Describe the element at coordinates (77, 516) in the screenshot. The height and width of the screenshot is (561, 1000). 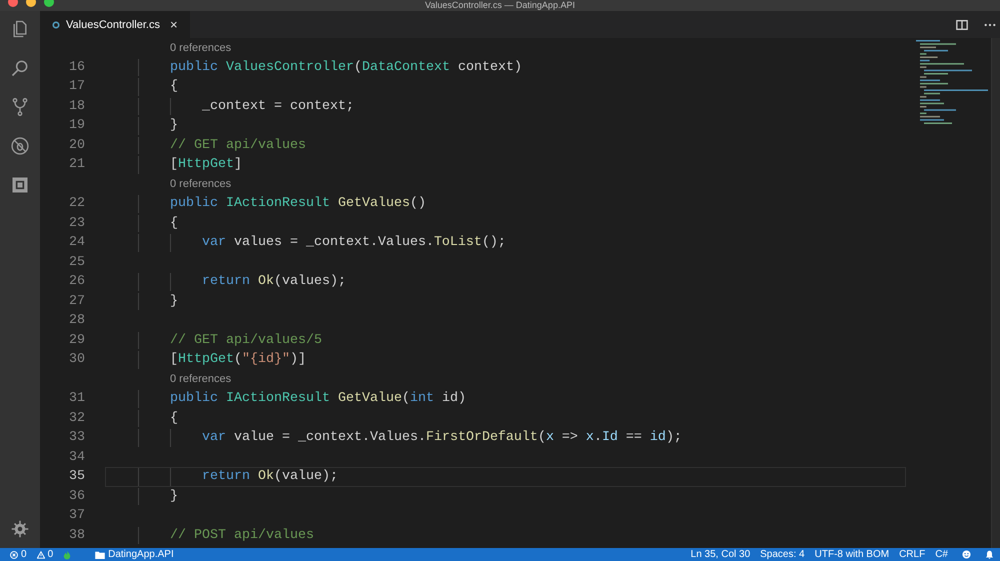
I see `line-number: 37` at that location.